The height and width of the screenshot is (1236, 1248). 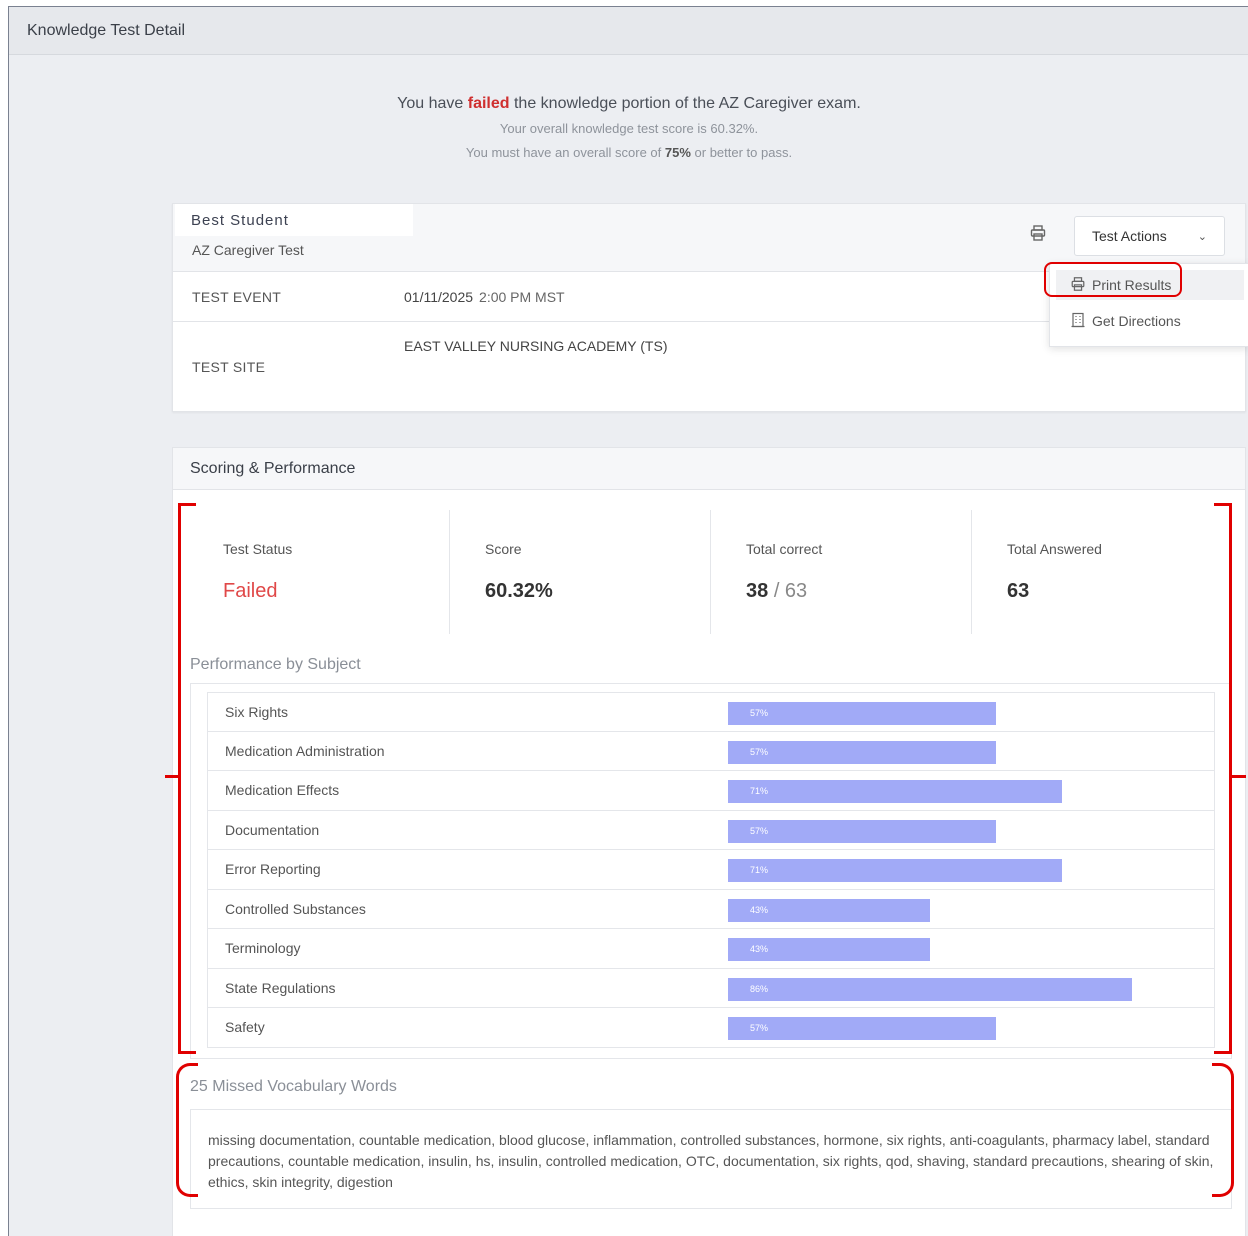 What do you see at coordinates (229, 367) in the screenshot?
I see `test-site-label: TEST SITE` at bounding box center [229, 367].